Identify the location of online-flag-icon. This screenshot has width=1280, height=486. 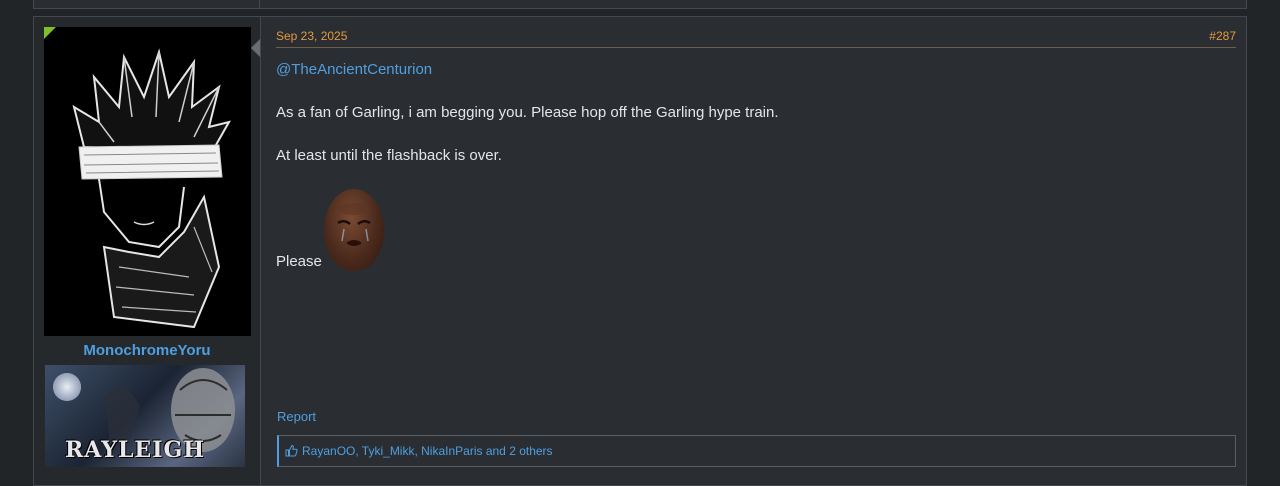
(50, 33).